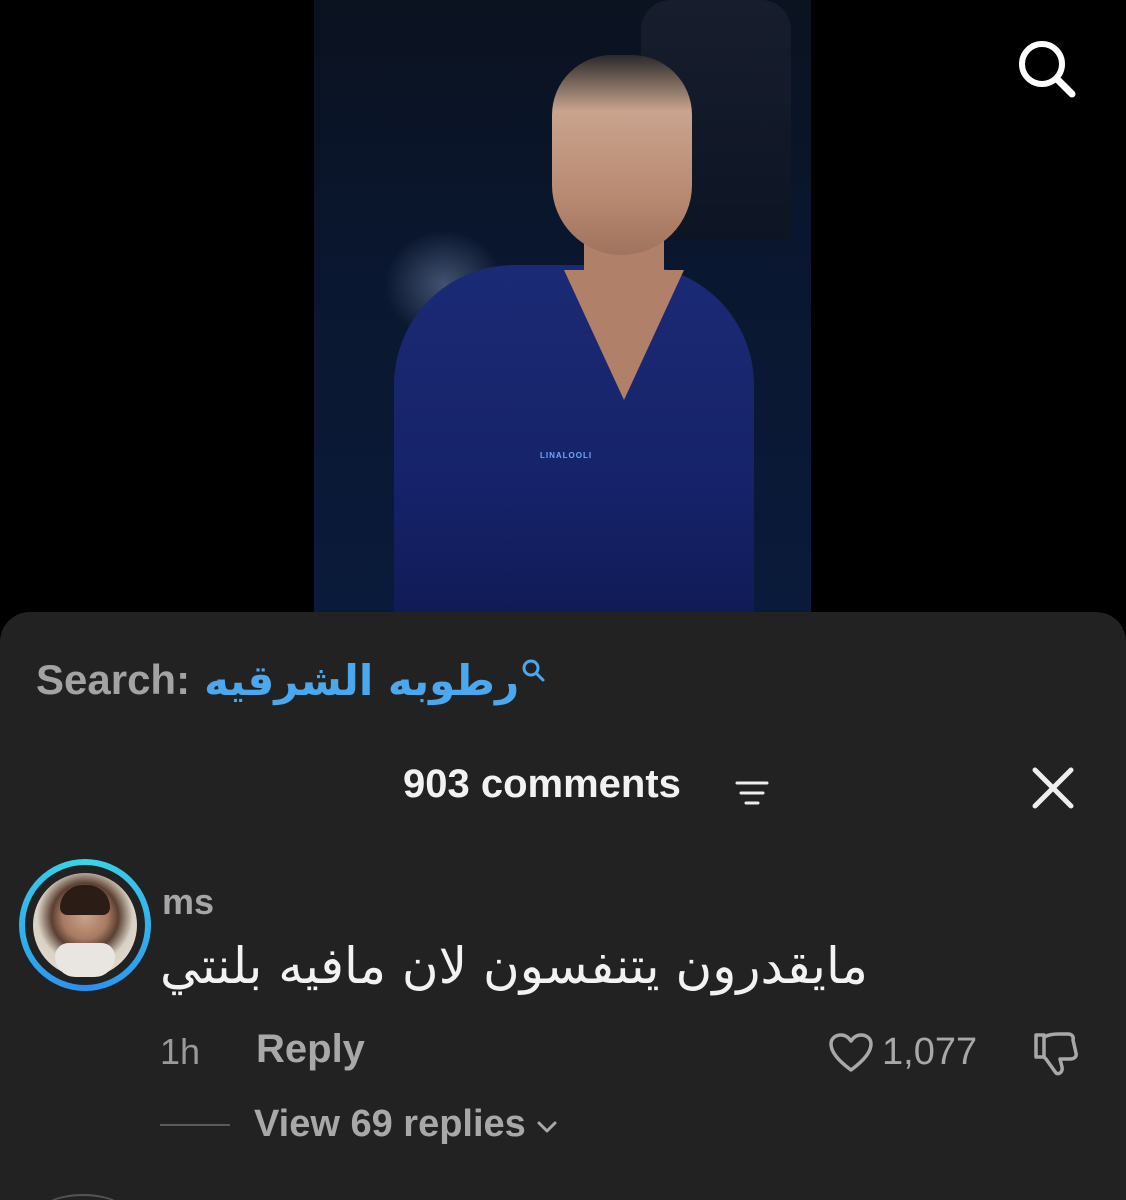 The image size is (1126, 1200). I want to click on reply-button: Reply, so click(310, 1049).